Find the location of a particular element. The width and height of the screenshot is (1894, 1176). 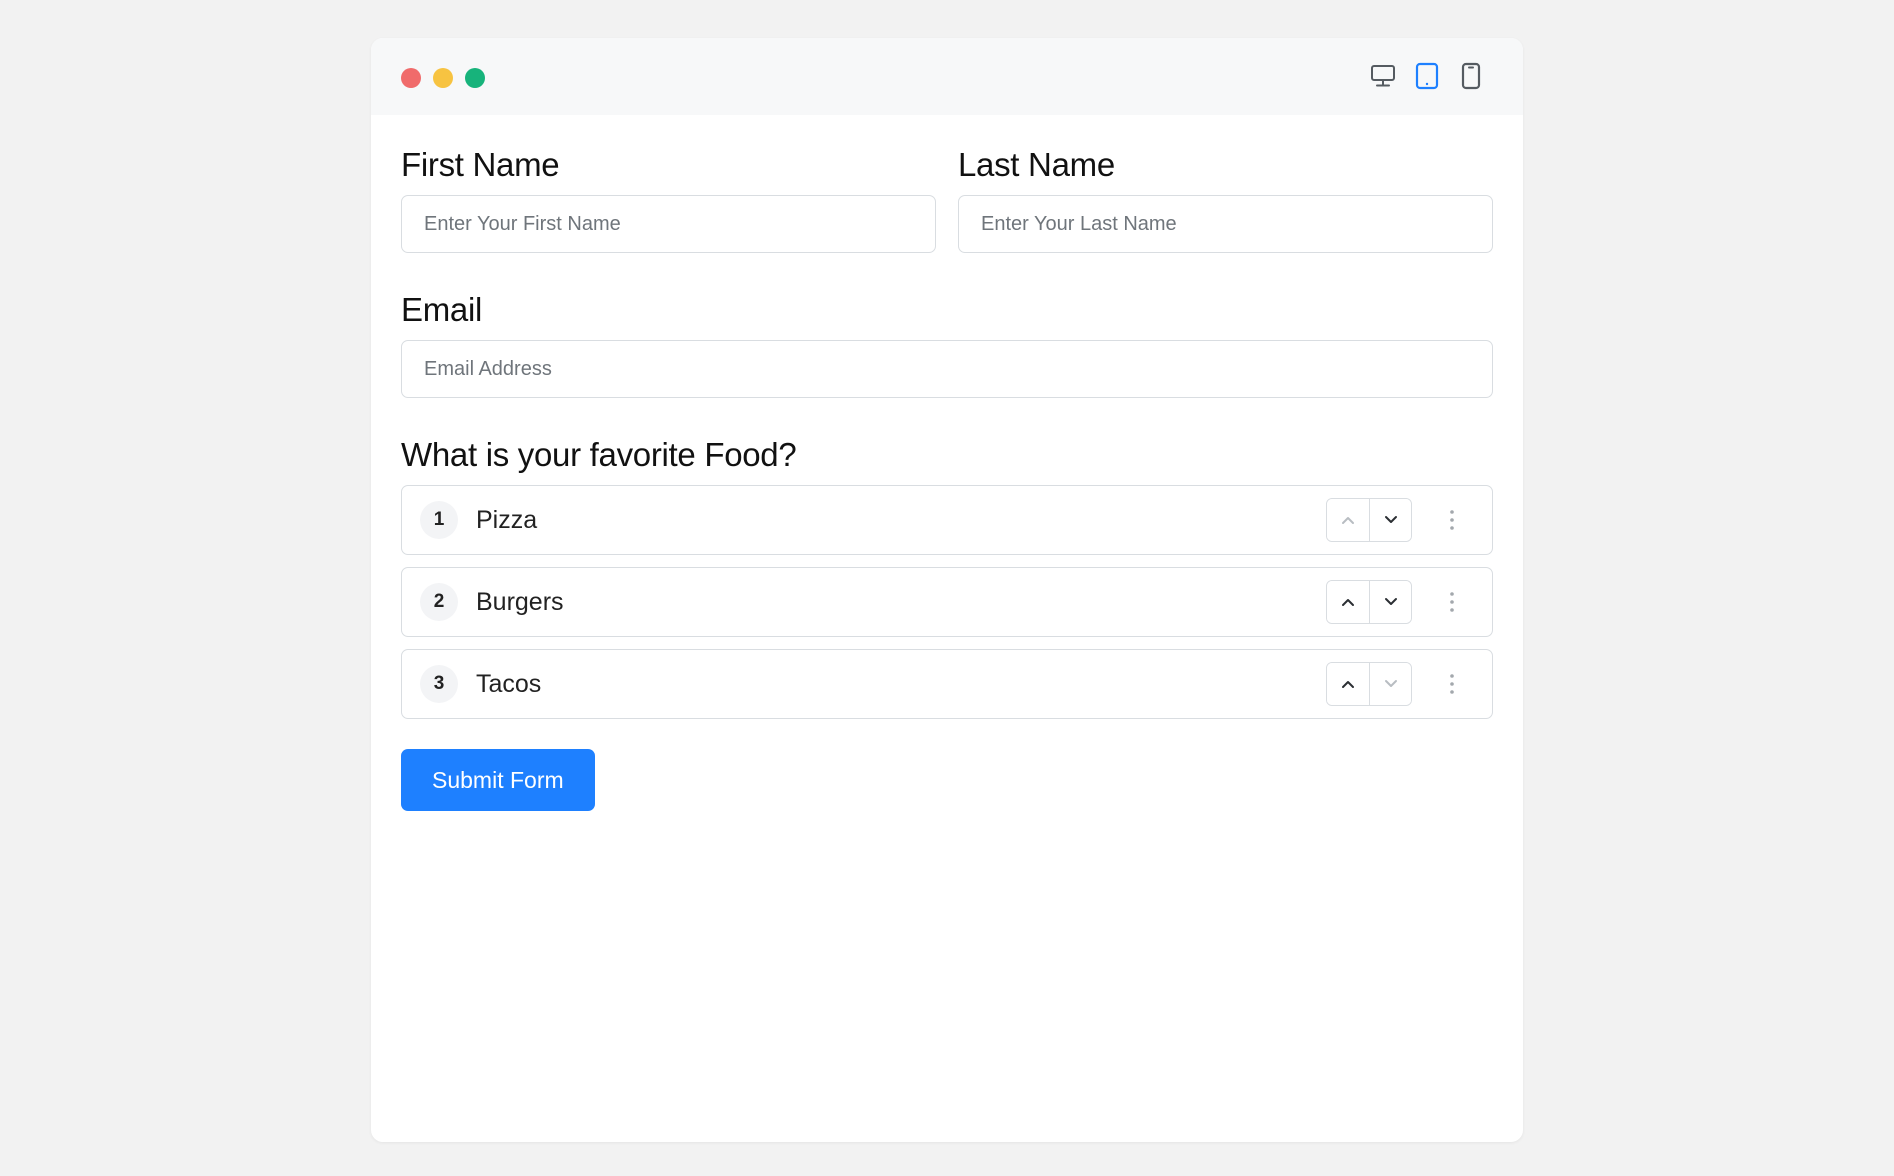

traffic-lights is located at coordinates (443, 78).